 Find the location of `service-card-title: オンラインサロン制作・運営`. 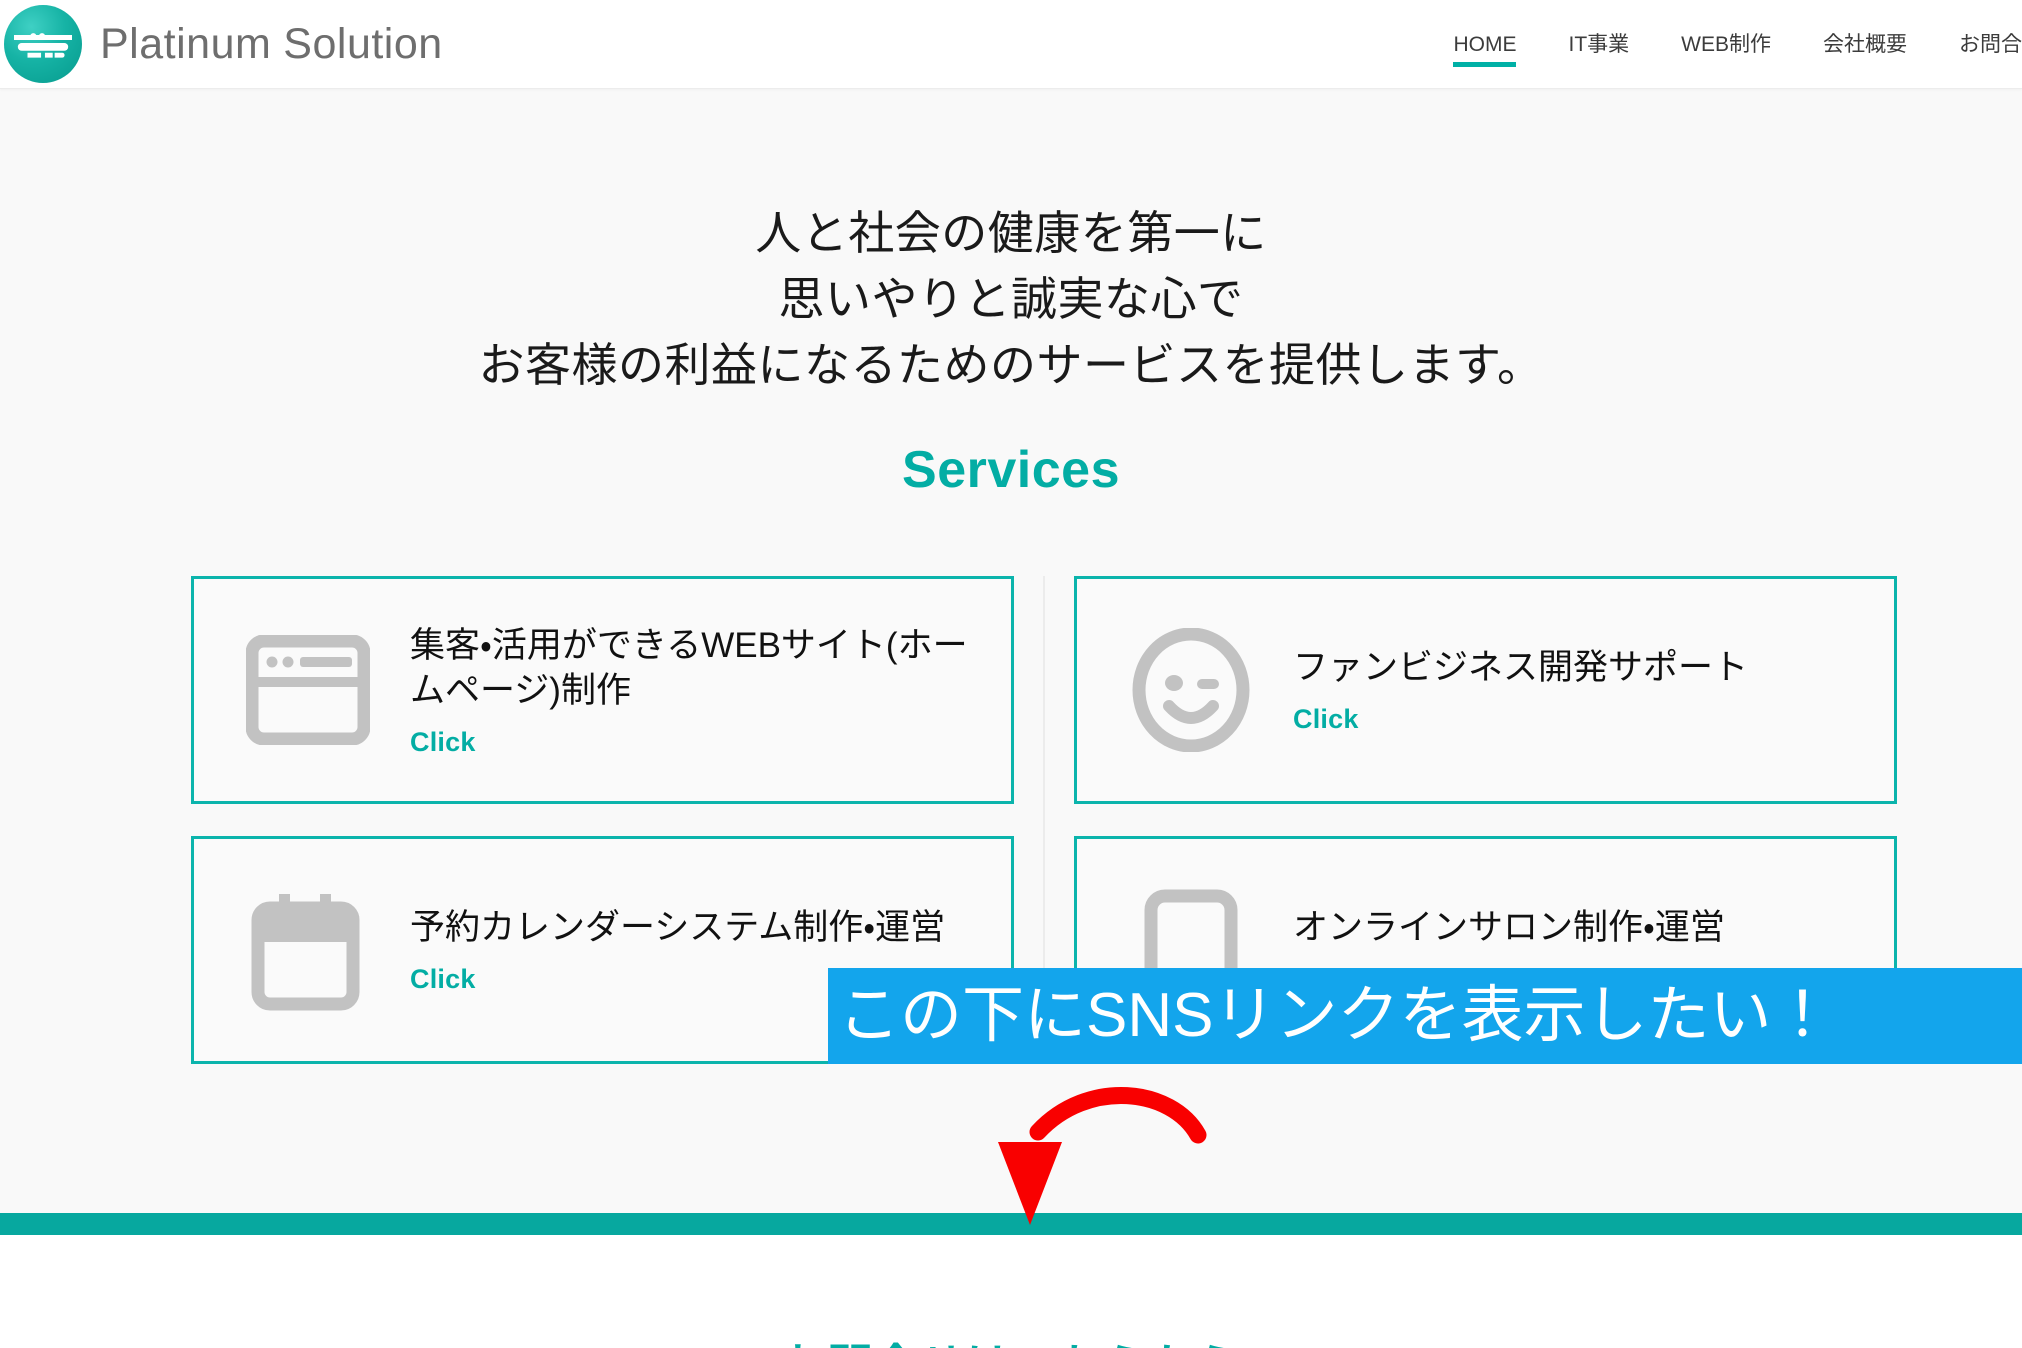

service-card-title: オンラインサロン制作・運営 is located at coordinates (1509, 927).